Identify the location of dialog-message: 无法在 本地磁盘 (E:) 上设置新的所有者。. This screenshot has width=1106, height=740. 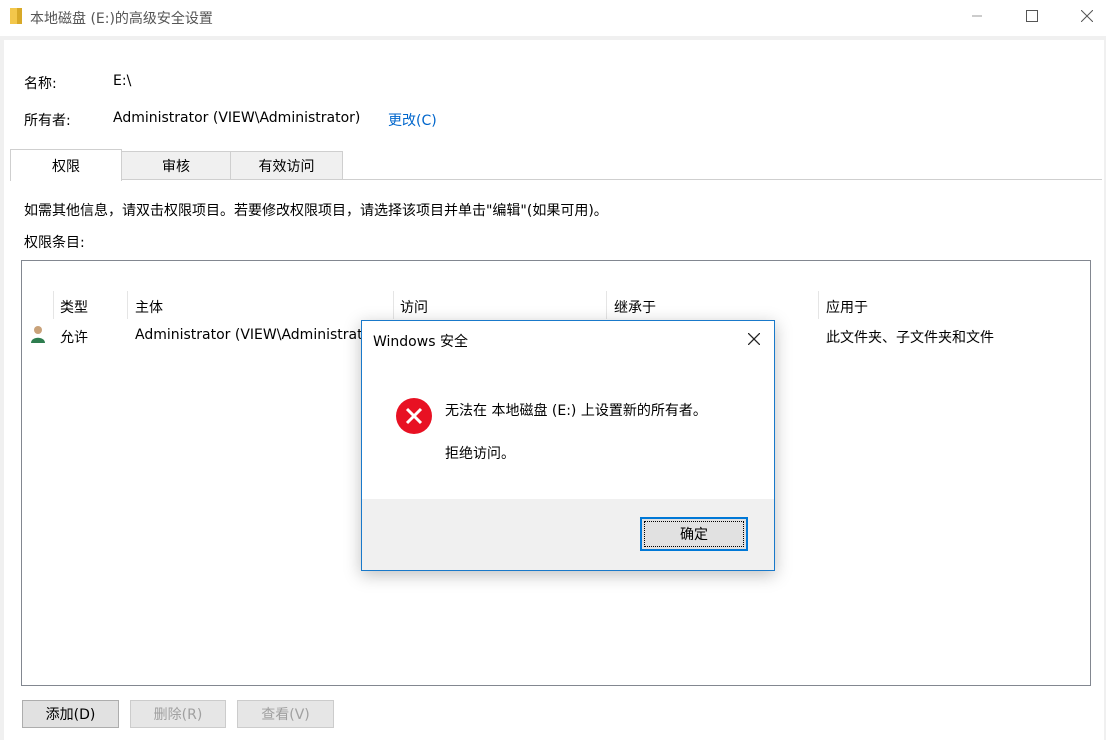
(576, 411).